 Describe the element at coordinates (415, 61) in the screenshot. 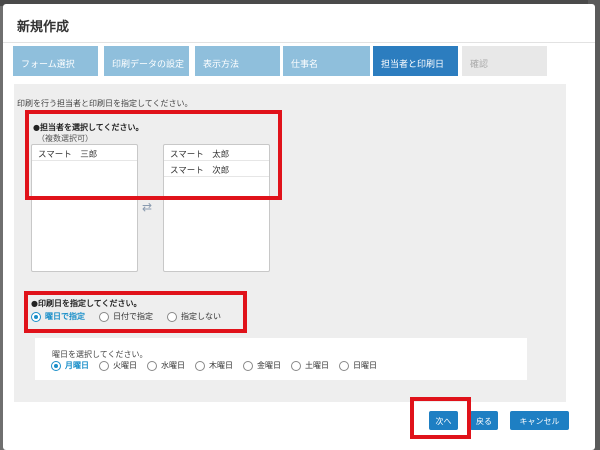

I see `step-assignee-date: 担当者と印刷日` at that location.